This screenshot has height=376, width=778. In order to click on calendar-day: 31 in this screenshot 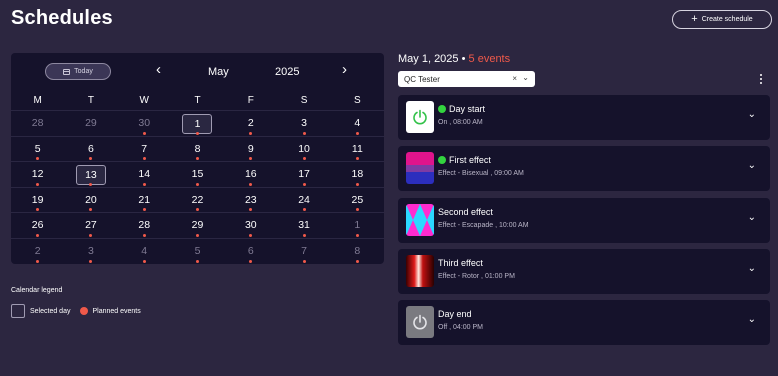, I will do `click(303, 225)`.